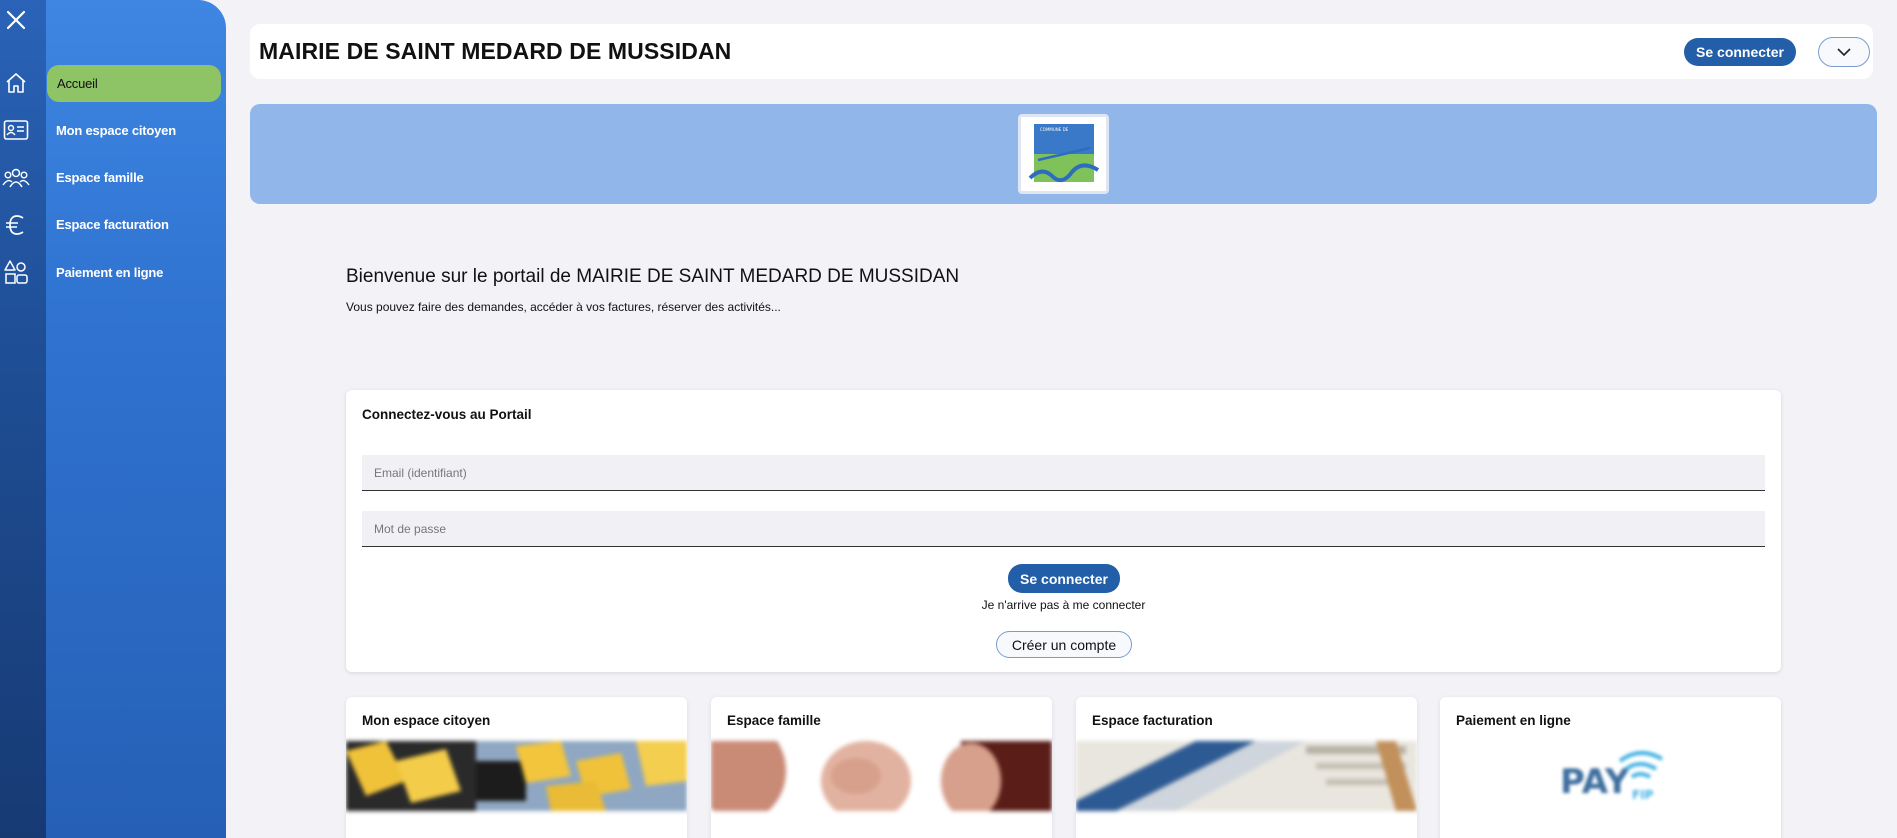 The image size is (1897, 838). What do you see at coordinates (774, 720) in the screenshot?
I see `tile-title: Espace famille` at bounding box center [774, 720].